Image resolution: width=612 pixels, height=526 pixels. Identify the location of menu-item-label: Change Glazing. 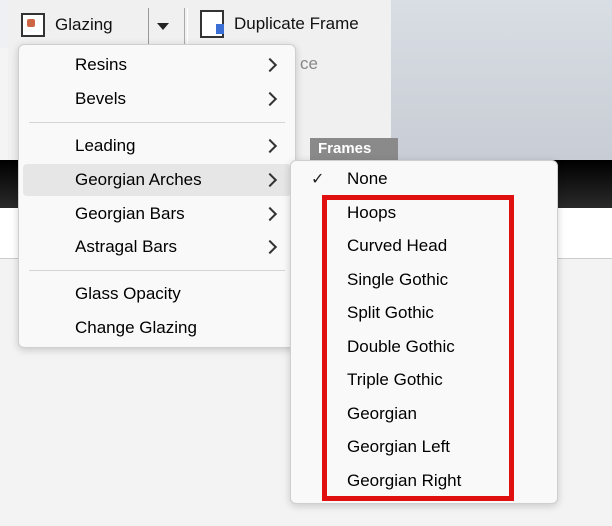
(136, 327).